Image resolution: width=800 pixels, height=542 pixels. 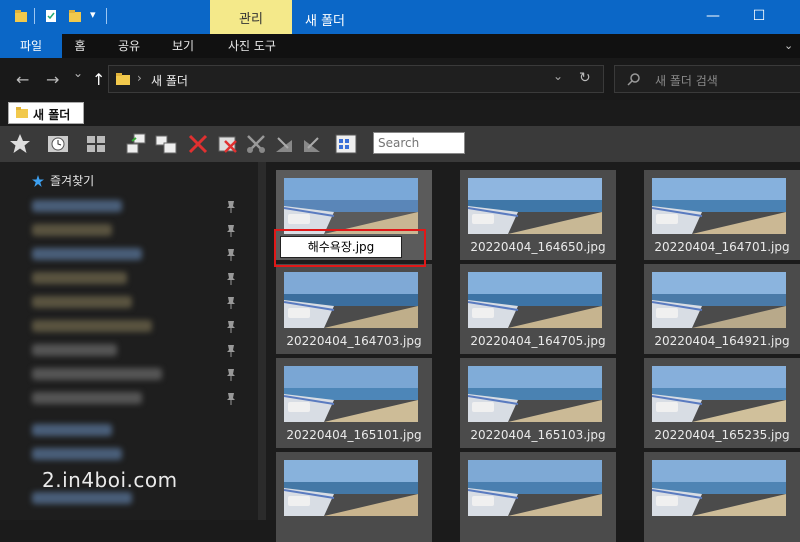 I want to click on file-thumbnail-item: 20220404_165235.jpg, so click(x=722, y=403).